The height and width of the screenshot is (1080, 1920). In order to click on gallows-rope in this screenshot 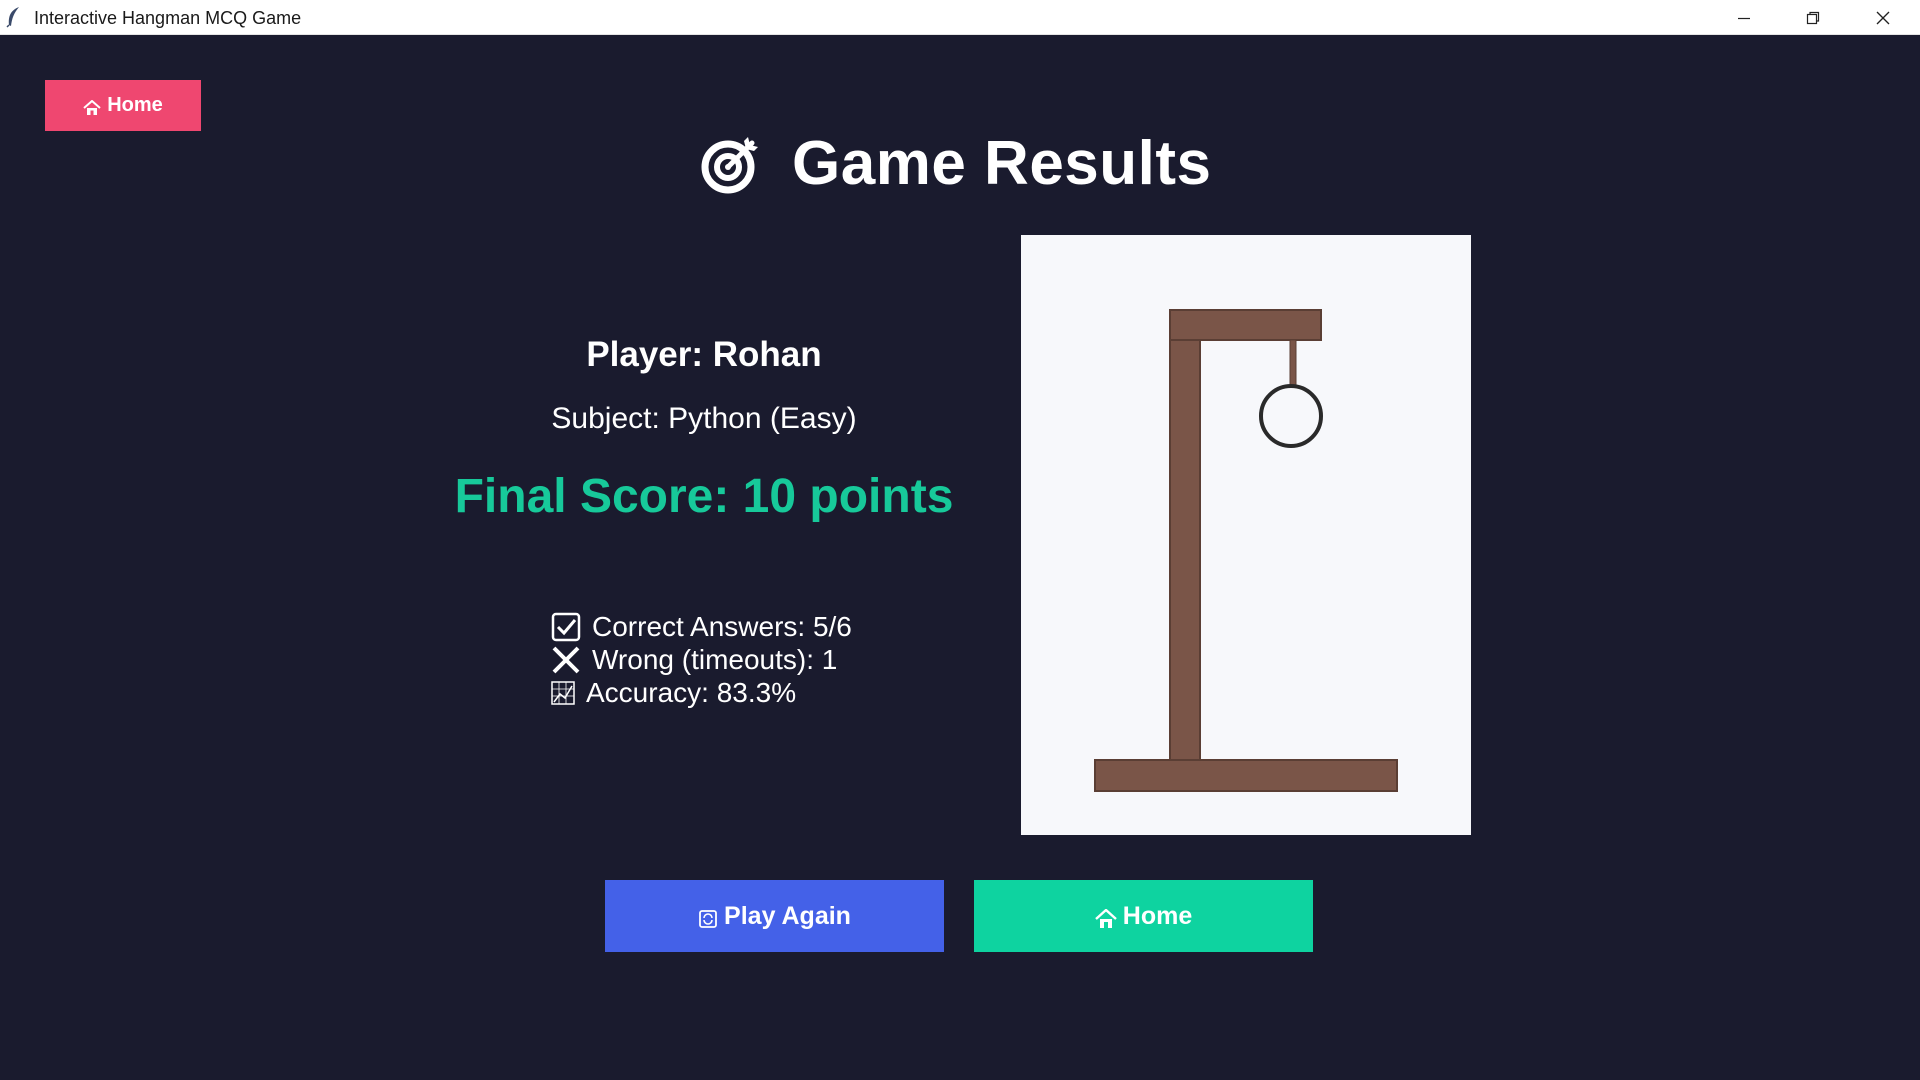, I will do `click(1293, 362)`.